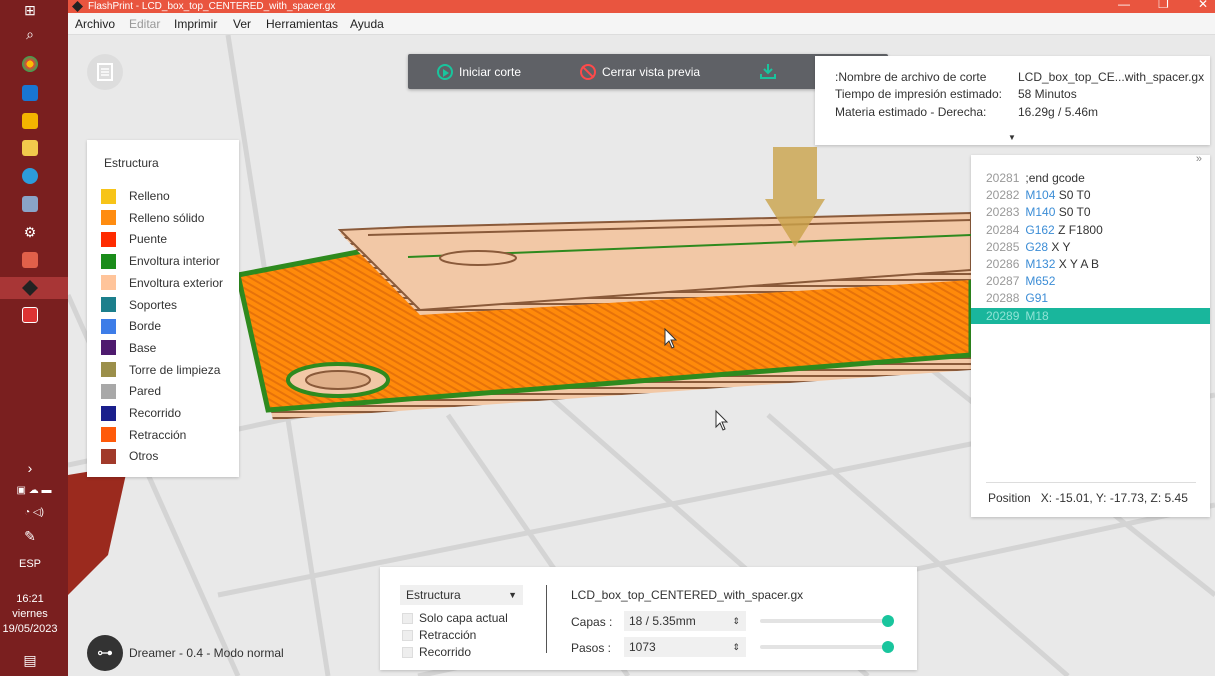 This screenshot has width=1215, height=676. I want to click on minimize-button: —, so click(1124, 5).